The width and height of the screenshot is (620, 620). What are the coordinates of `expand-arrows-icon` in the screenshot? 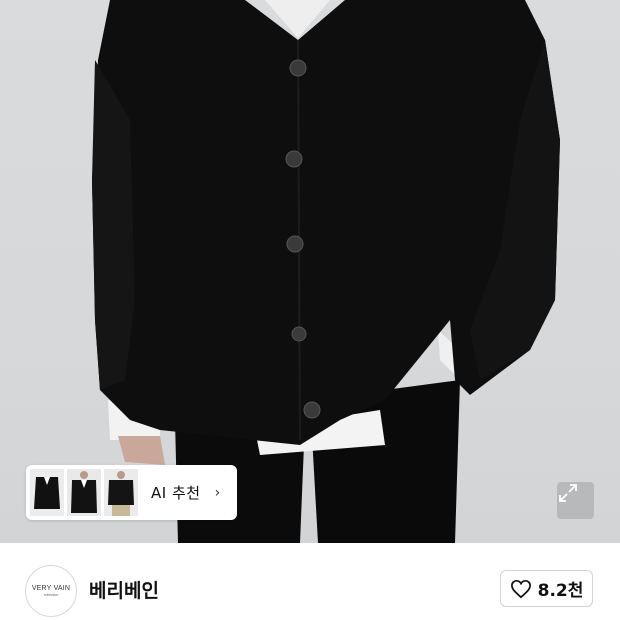 It's located at (568, 493).